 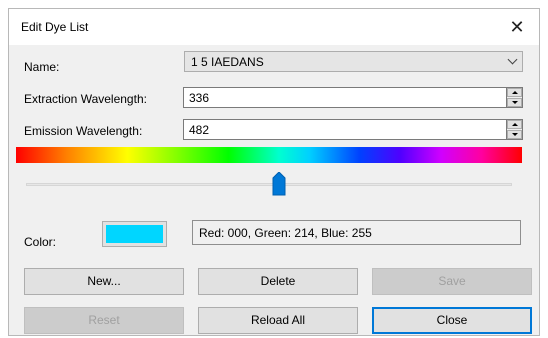 What do you see at coordinates (452, 320) in the screenshot?
I see `close-button: Close` at bounding box center [452, 320].